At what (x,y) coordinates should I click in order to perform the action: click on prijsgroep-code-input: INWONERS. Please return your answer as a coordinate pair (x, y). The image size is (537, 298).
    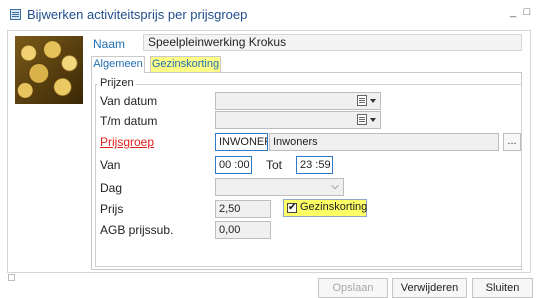
    Looking at the image, I should click on (241, 142).